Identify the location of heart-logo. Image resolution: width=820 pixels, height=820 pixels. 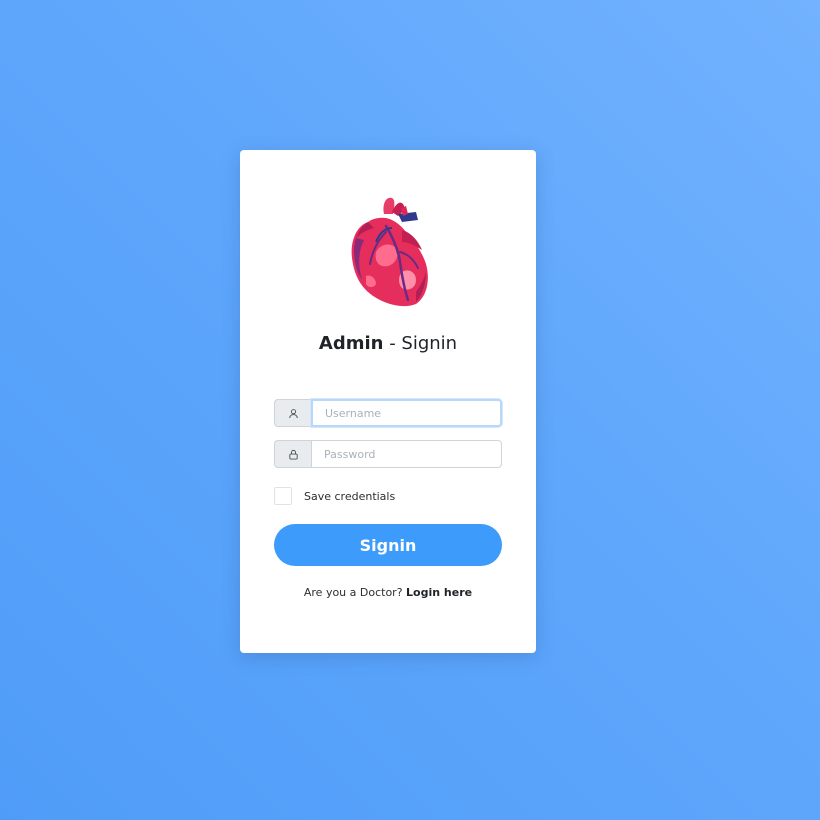
(389, 252).